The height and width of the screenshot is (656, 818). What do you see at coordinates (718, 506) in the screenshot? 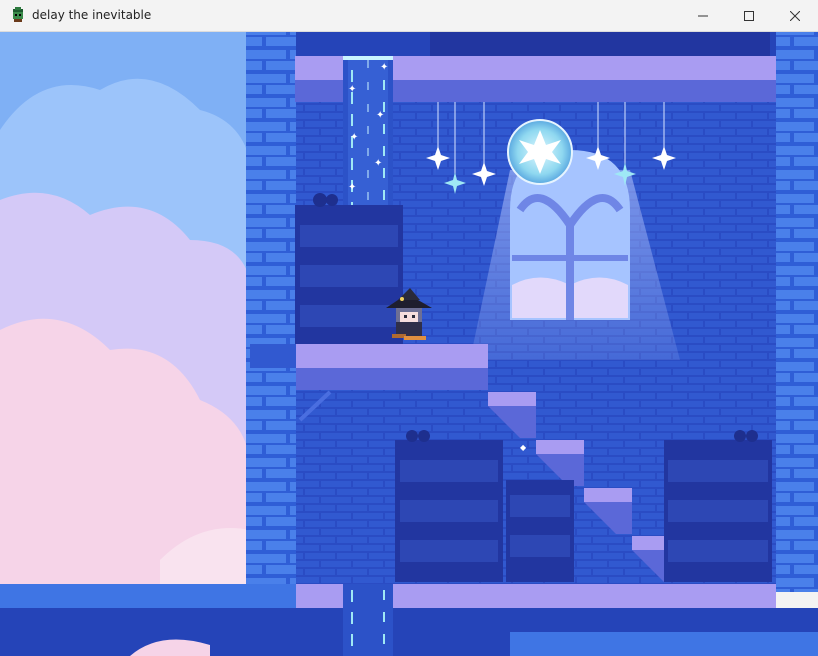
I see `bookshelf-bottom-right` at bounding box center [718, 506].